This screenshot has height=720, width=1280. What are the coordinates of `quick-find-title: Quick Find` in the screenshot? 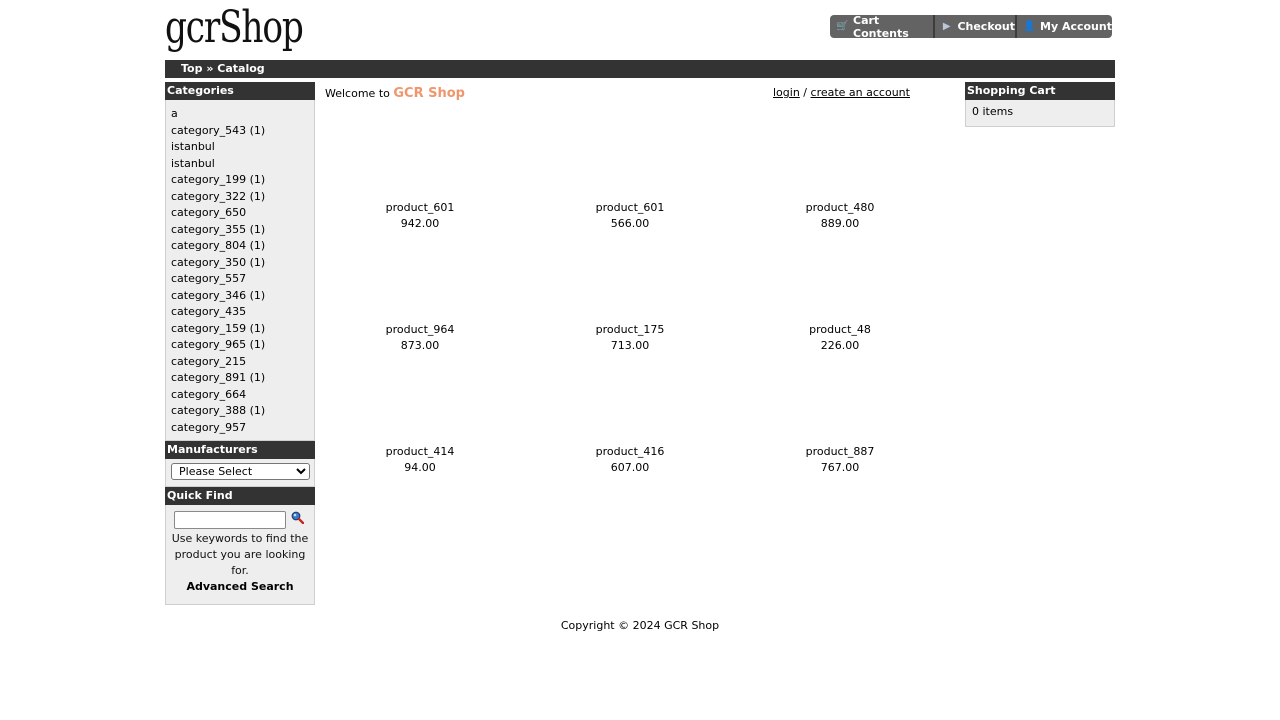 It's located at (240, 496).